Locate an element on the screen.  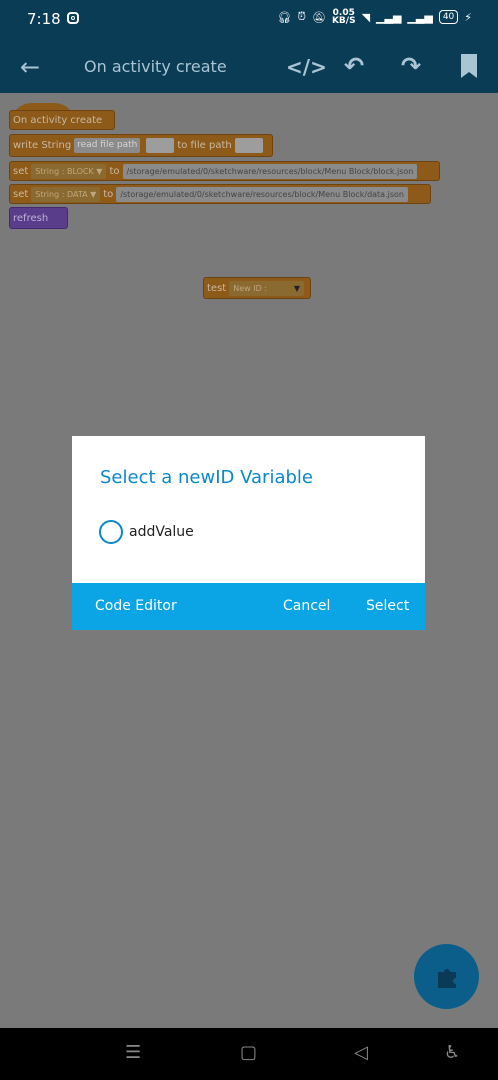
radio-label-addvalue: addValue is located at coordinates (161, 532).